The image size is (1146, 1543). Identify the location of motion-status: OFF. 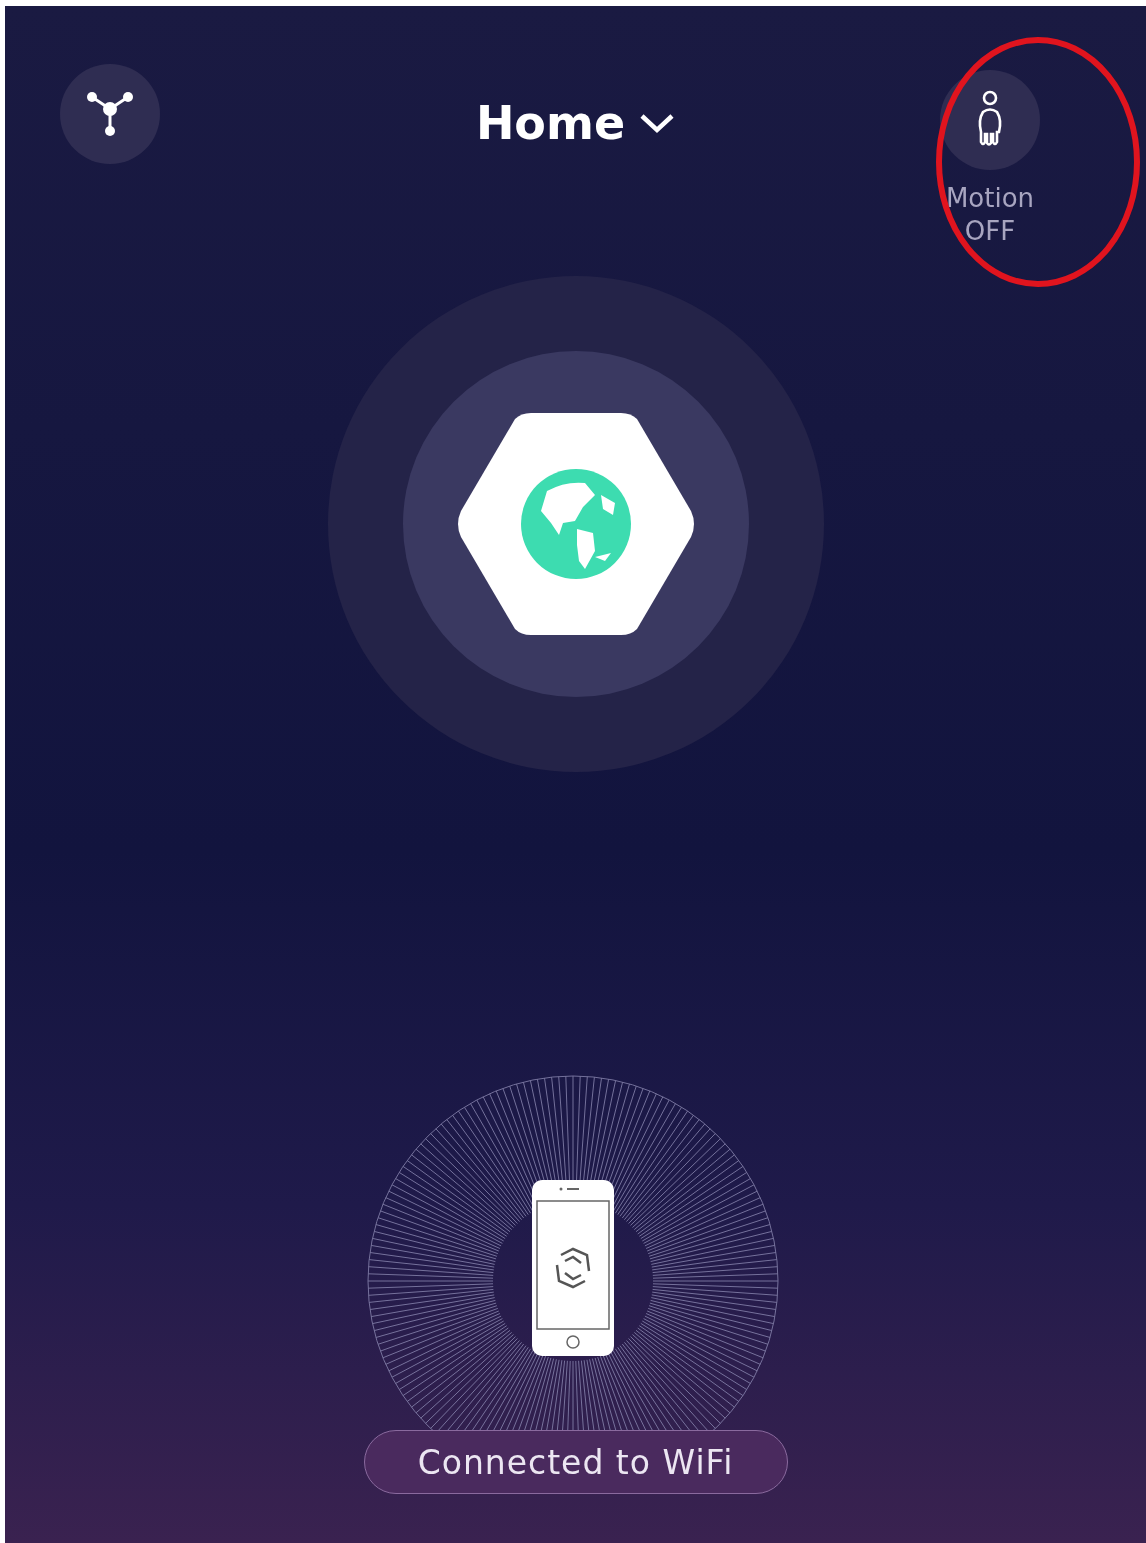
(990, 231).